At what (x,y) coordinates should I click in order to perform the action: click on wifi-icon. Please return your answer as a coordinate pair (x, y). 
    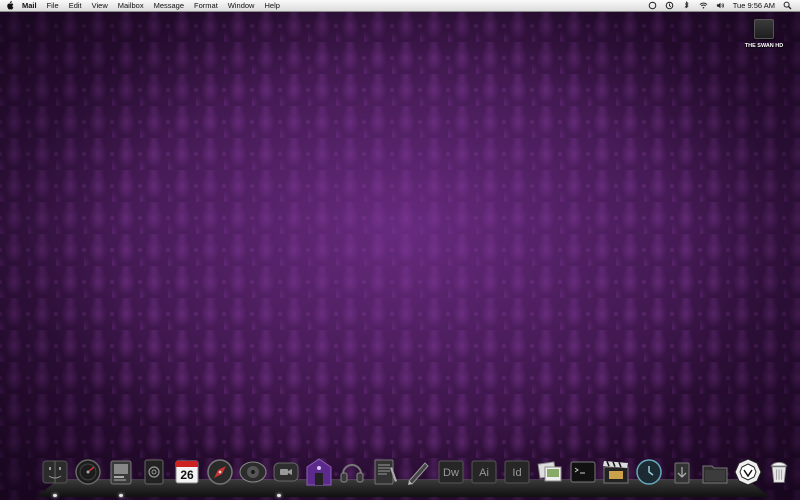
    Looking at the image, I should click on (703, 5).